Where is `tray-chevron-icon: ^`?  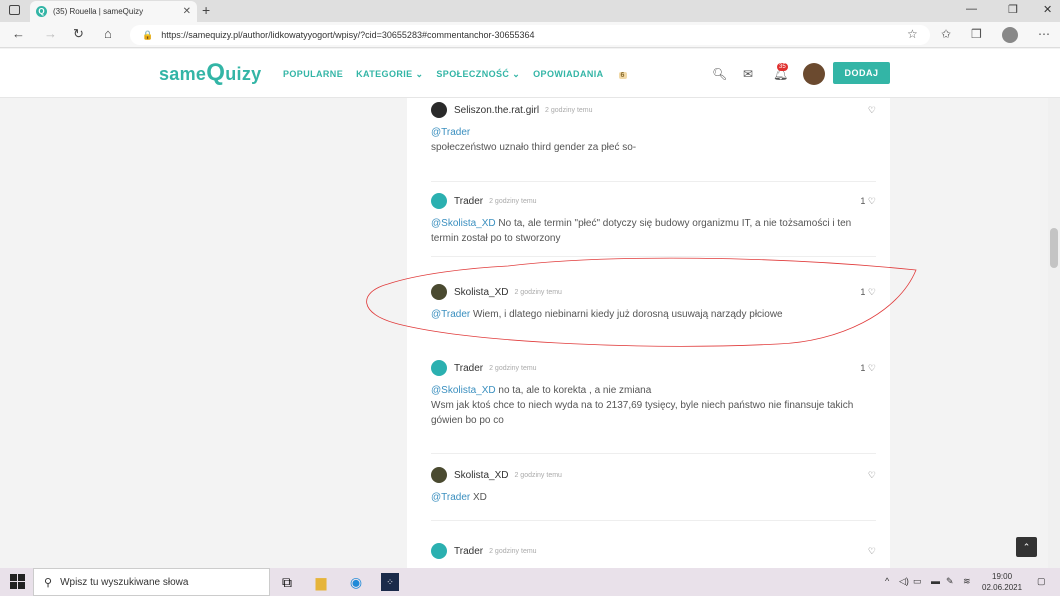 tray-chevron-icon: ^ is located at coordinates (887, 581).